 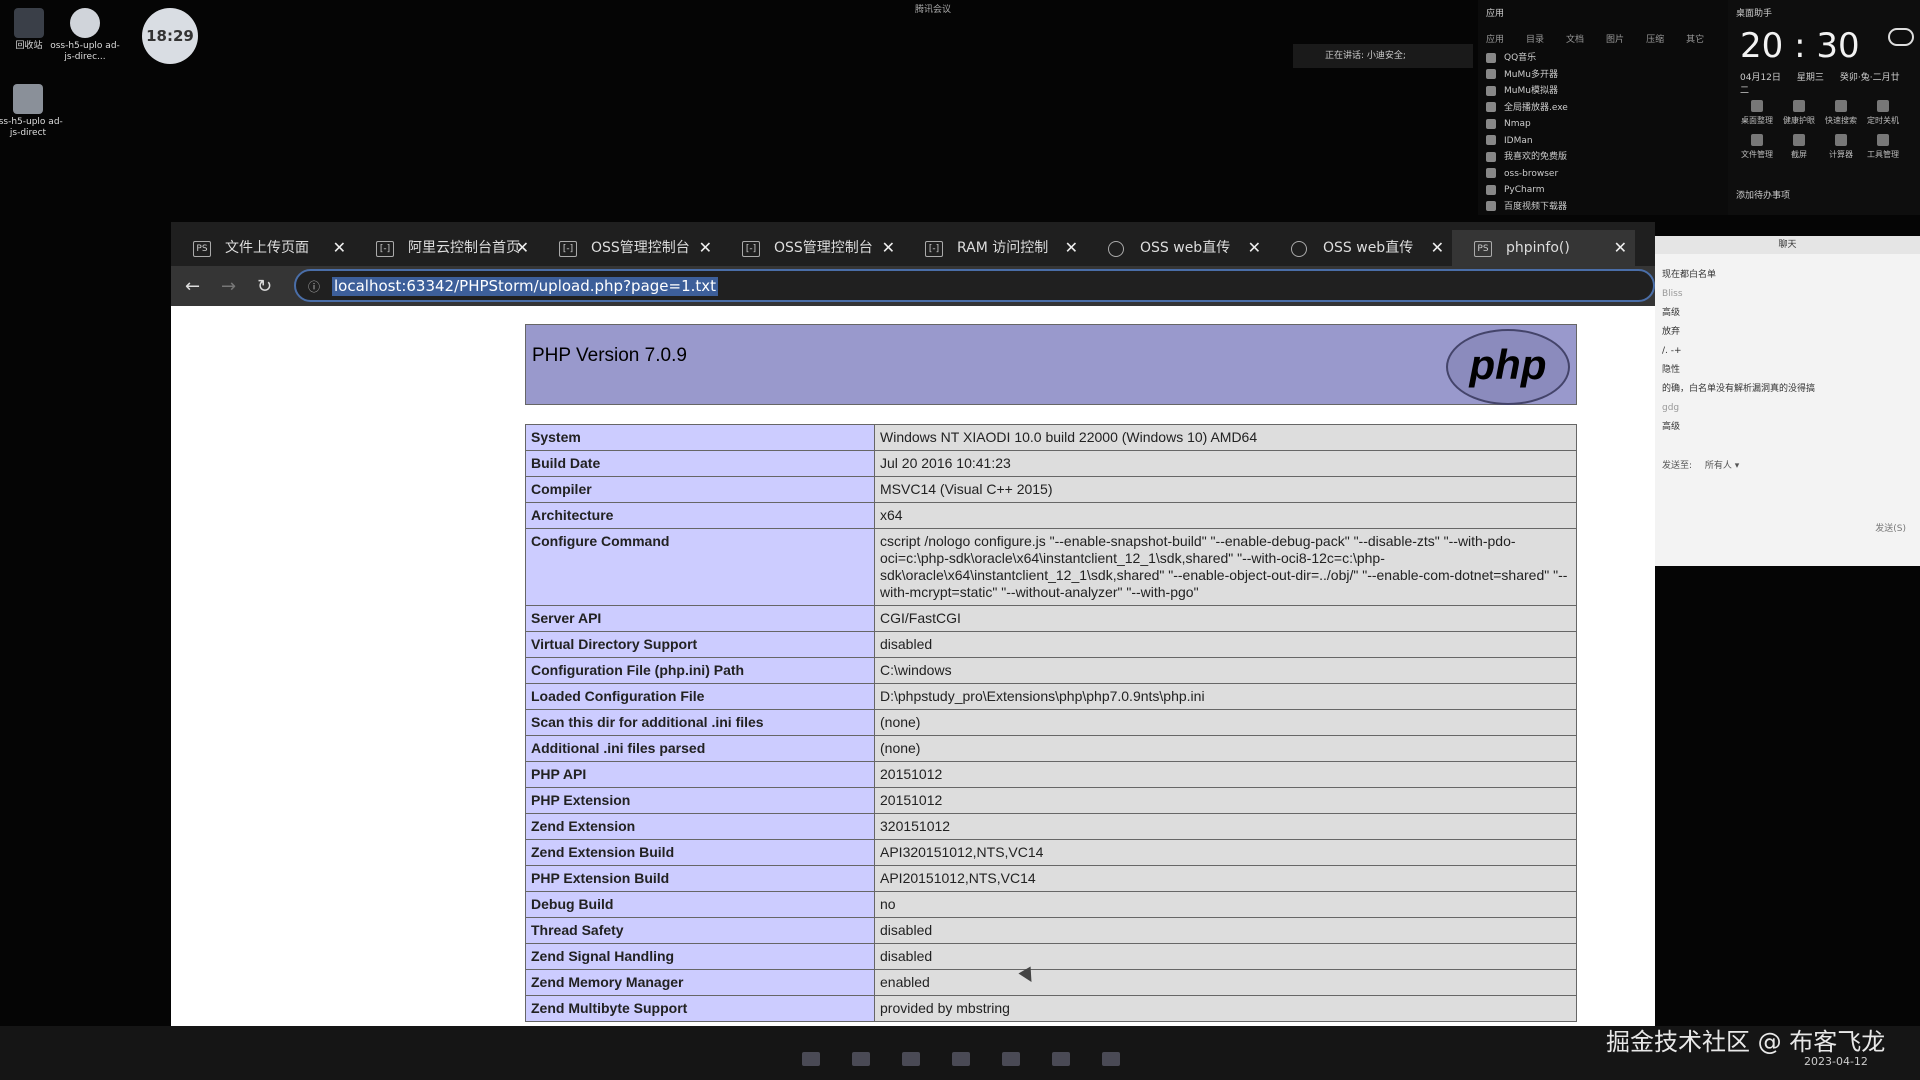 I want to click on setting-name: Zend Extension, so click(x=700, y=826).